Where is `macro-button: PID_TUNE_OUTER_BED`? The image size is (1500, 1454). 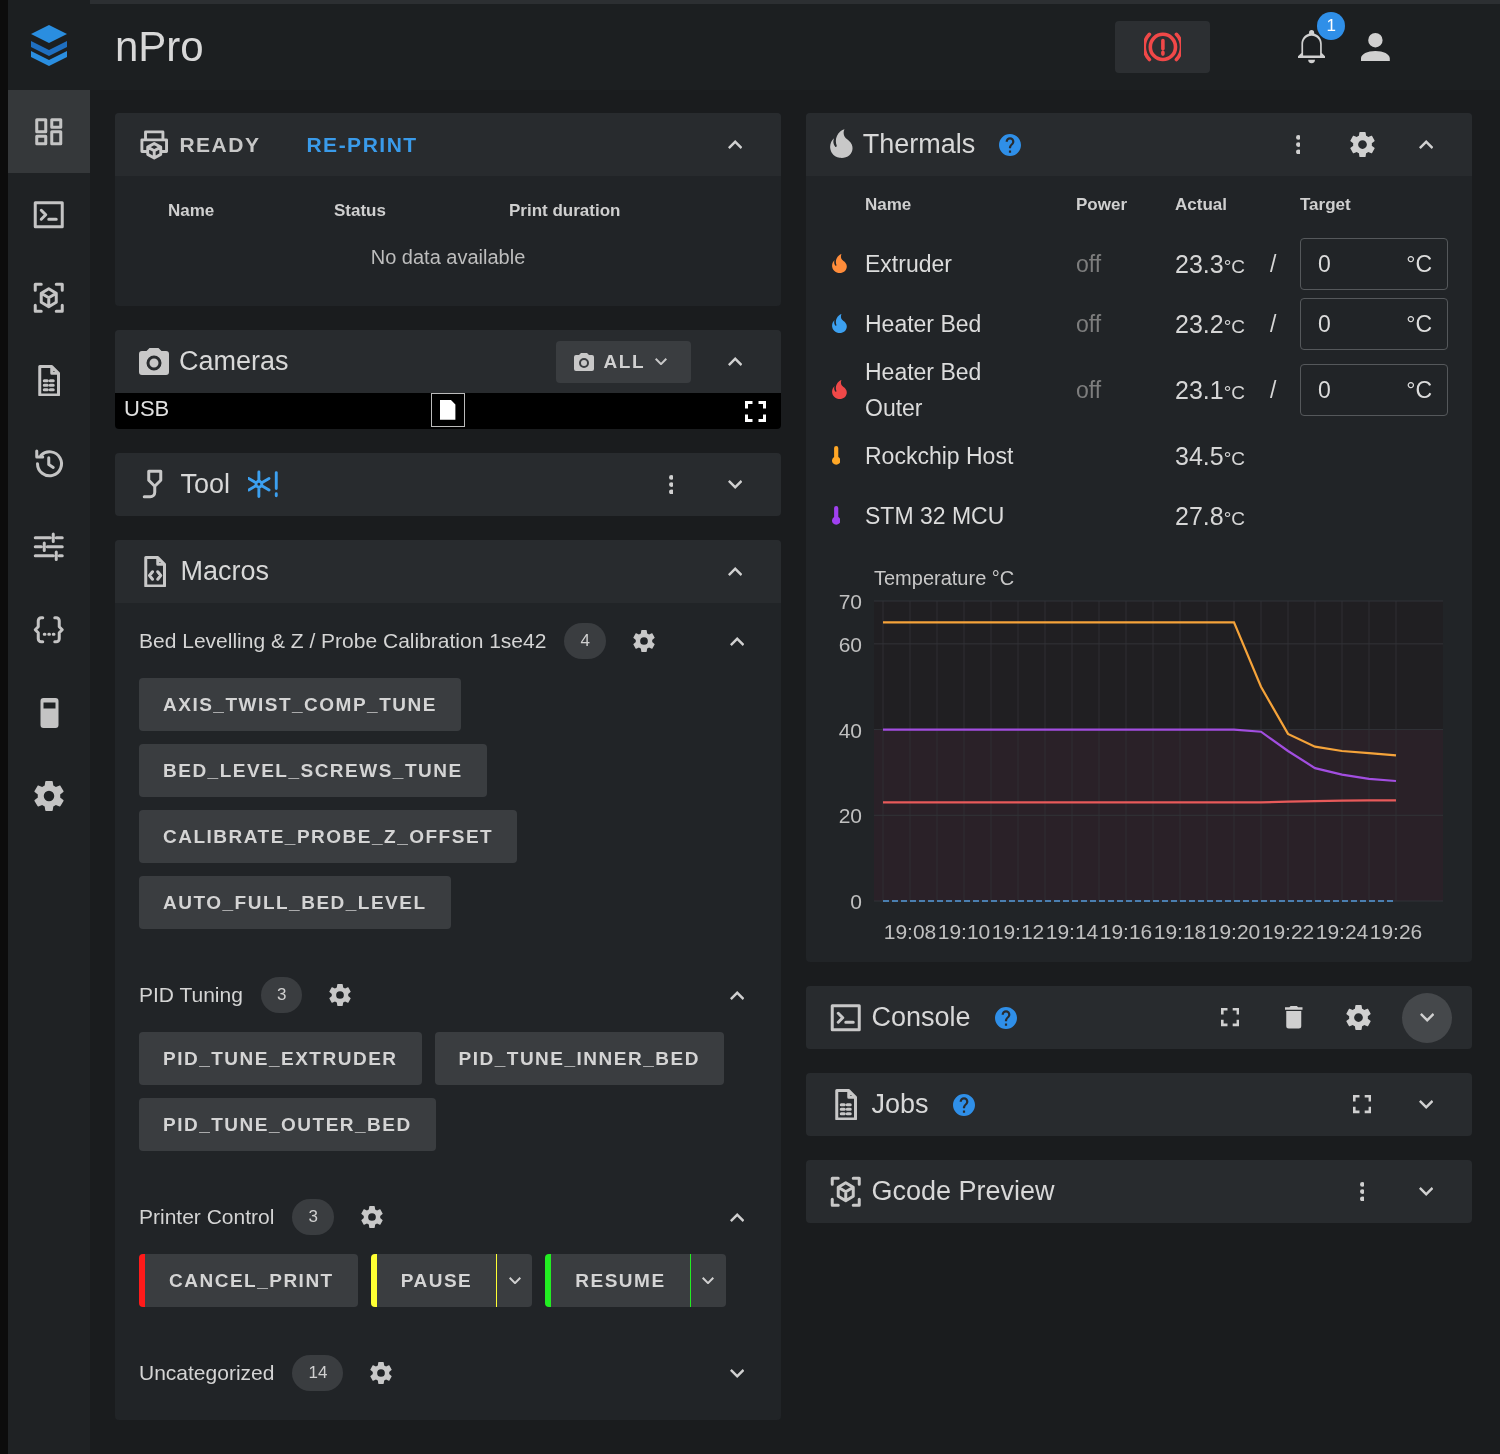 macro-button: PID_TUNE_OUTER_BED is located at coordinates (287, 1124).